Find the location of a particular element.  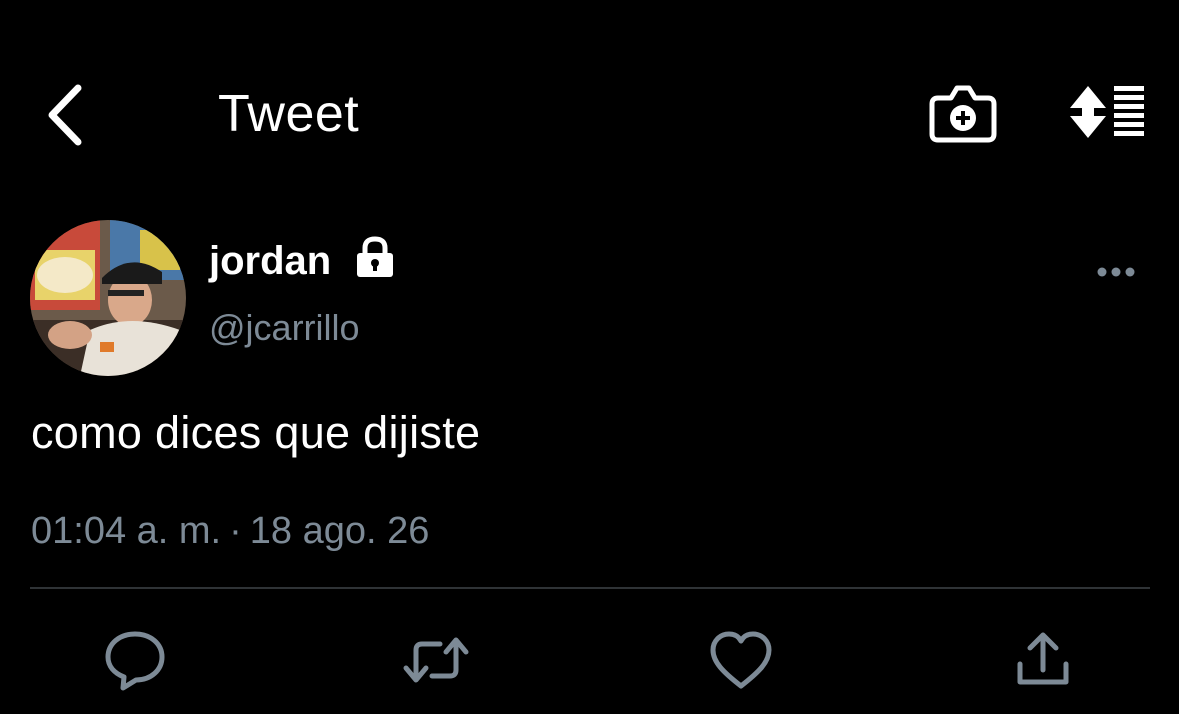

sort-updown-icon is located at coordinates (1107, 112).